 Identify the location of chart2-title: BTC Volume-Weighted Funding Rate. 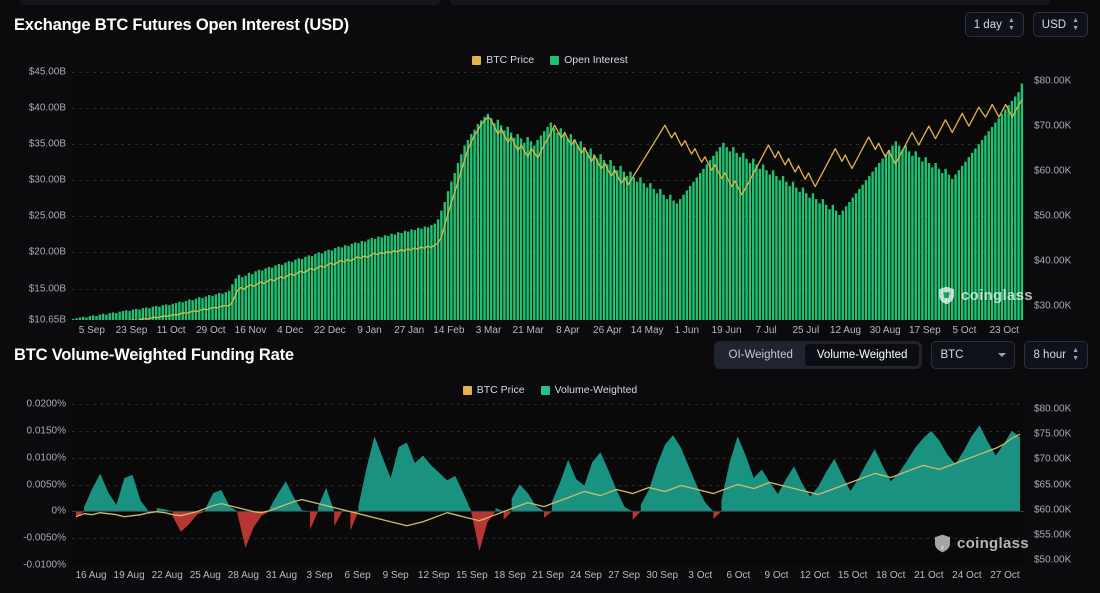
(154, 355).